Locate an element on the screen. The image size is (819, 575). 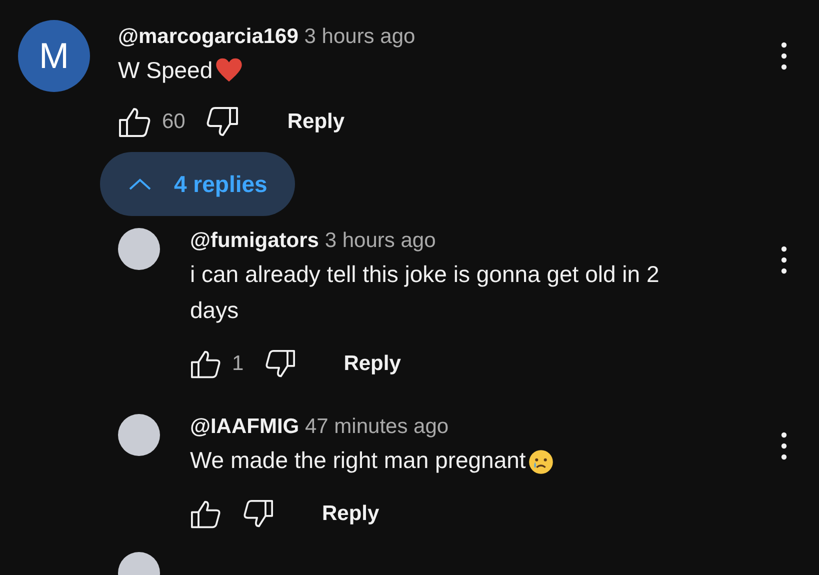
username: @IAAFMIG is located at coordinates (245, 426).